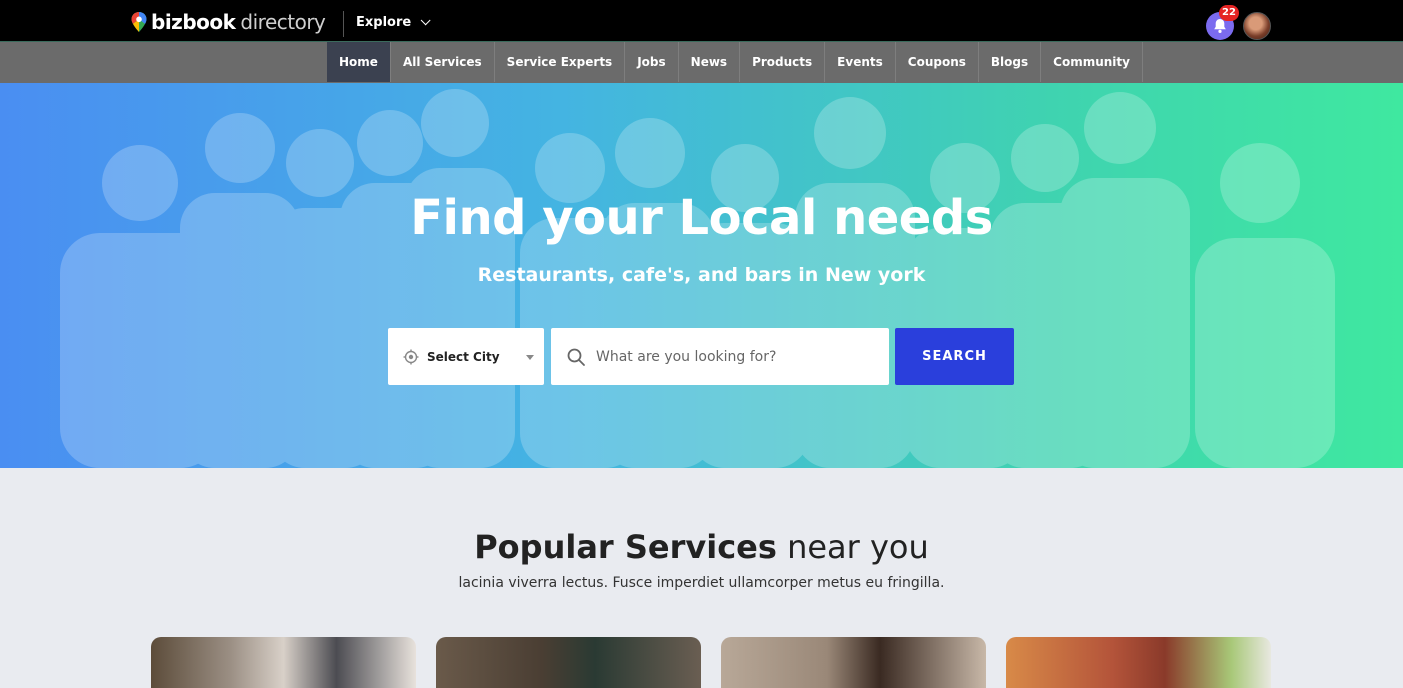 The height and width of the screenshot is (688, 1403). I want to click on explore-label: Explore, so click(384, 22).